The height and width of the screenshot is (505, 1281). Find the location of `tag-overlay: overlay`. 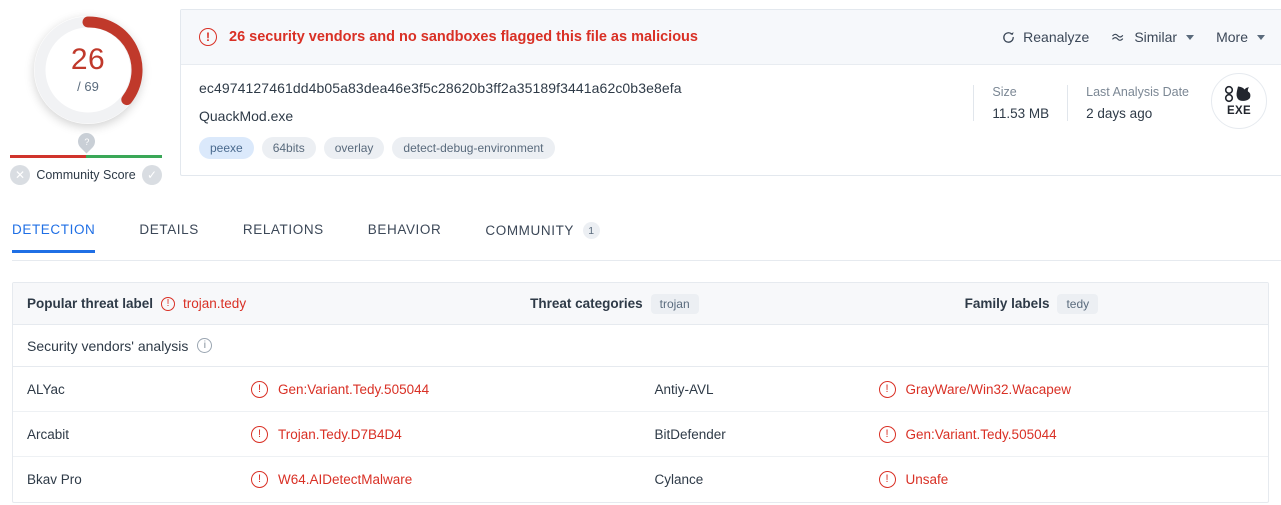

tag-overlay: overlay is located at coordinates (354, 148).